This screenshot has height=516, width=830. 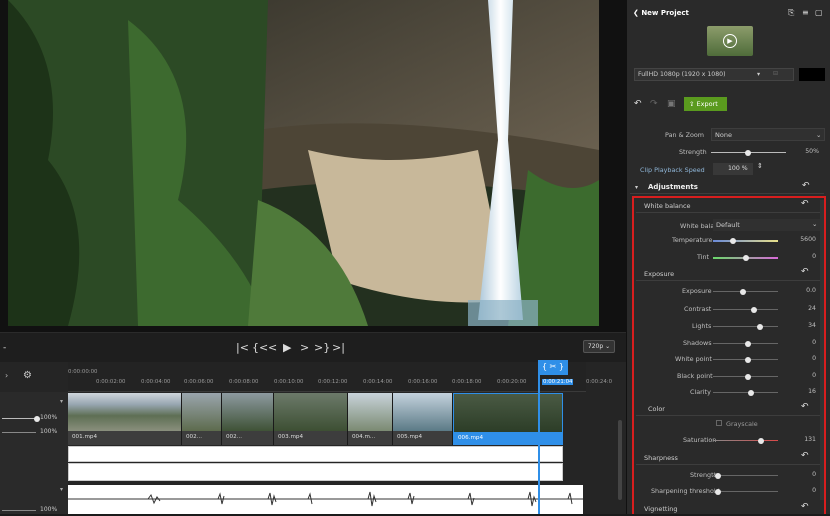 What do you see at coordinates (812, 151) in the screenshot?
I see `strength-value: 50%` at bounding box center [812, 151].